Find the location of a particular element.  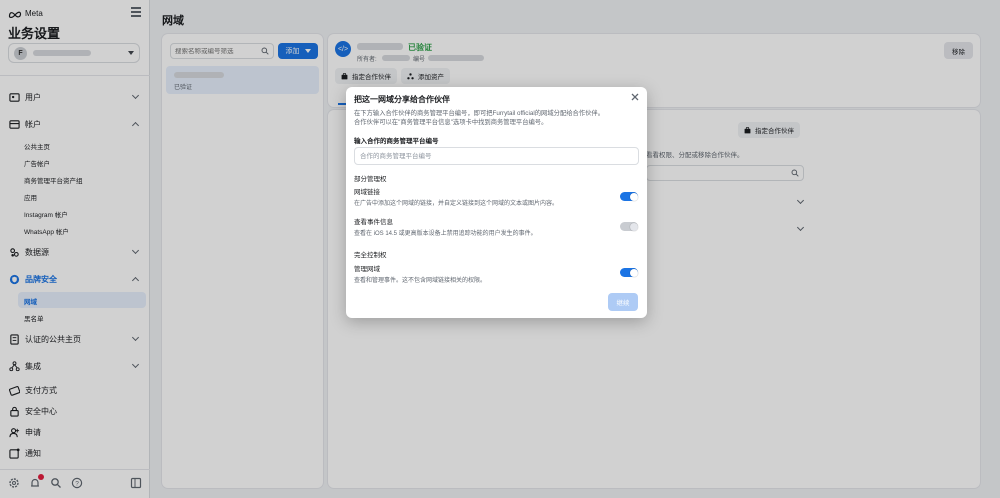

partial-access-heading: 部分管理权 is located at coordinates (370, 179).